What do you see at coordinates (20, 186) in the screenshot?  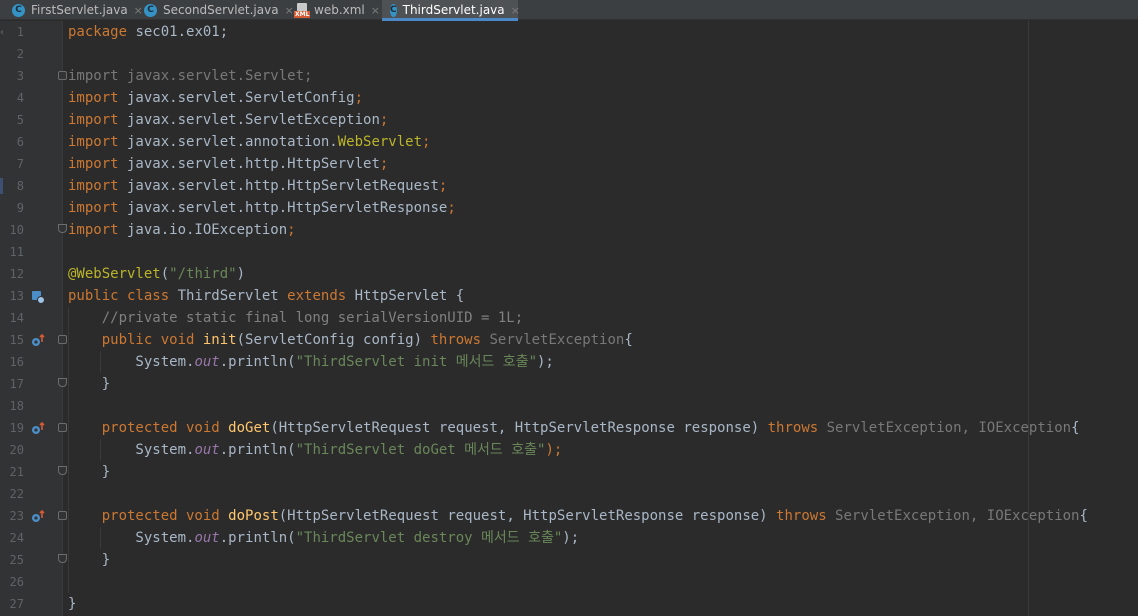 I see `line-number: 8` at bounding box center [20, 186].